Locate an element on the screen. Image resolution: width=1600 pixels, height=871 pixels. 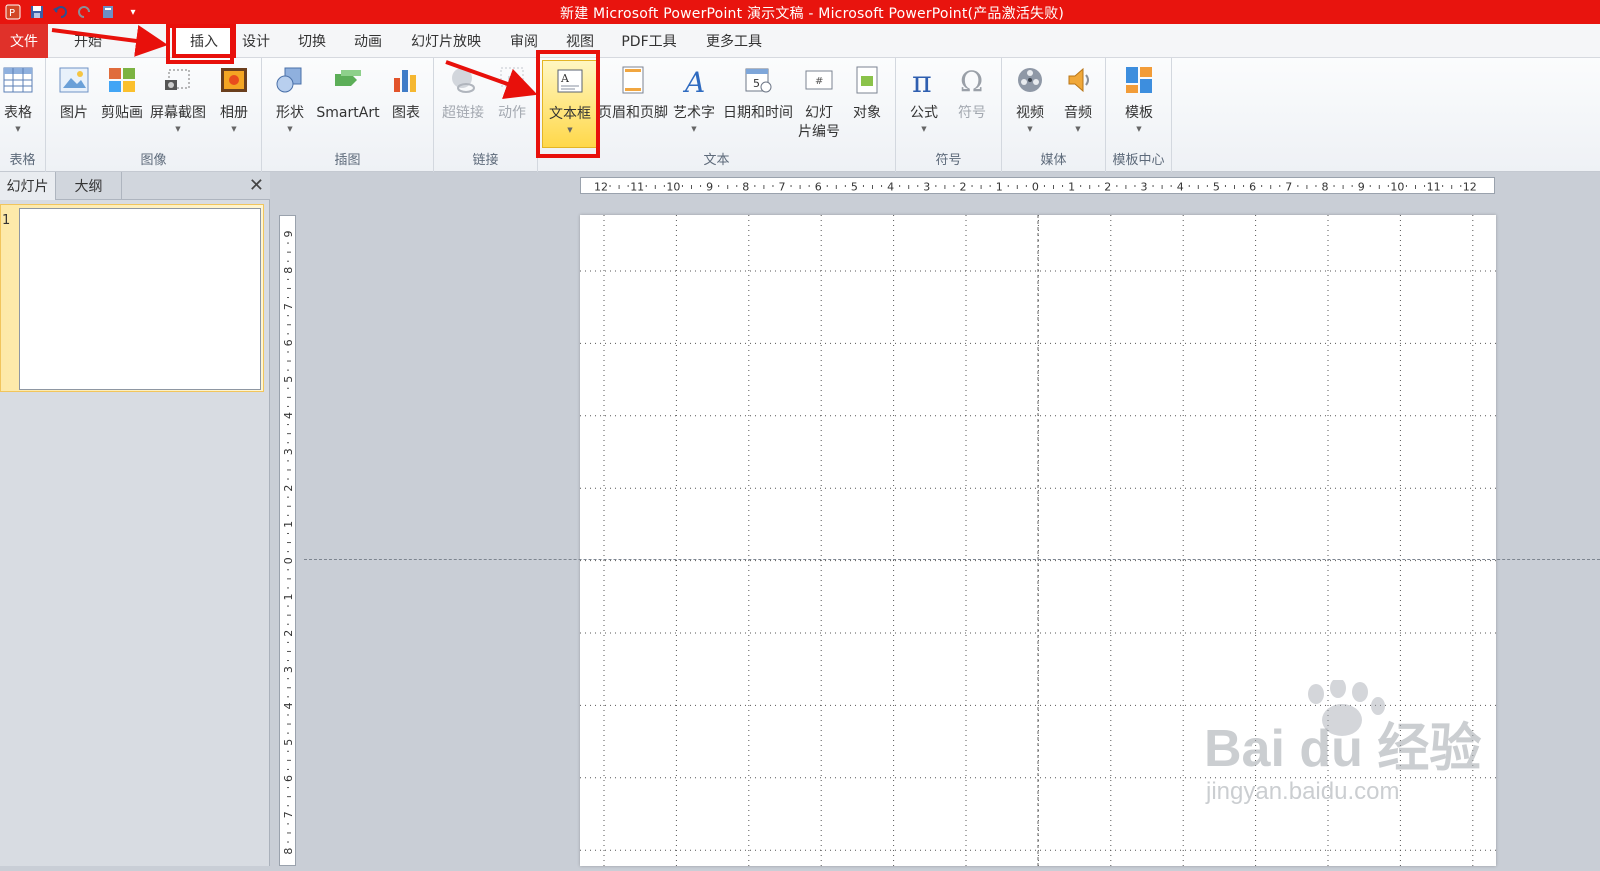
photo-album-icon is located at coordinates (234, 80).